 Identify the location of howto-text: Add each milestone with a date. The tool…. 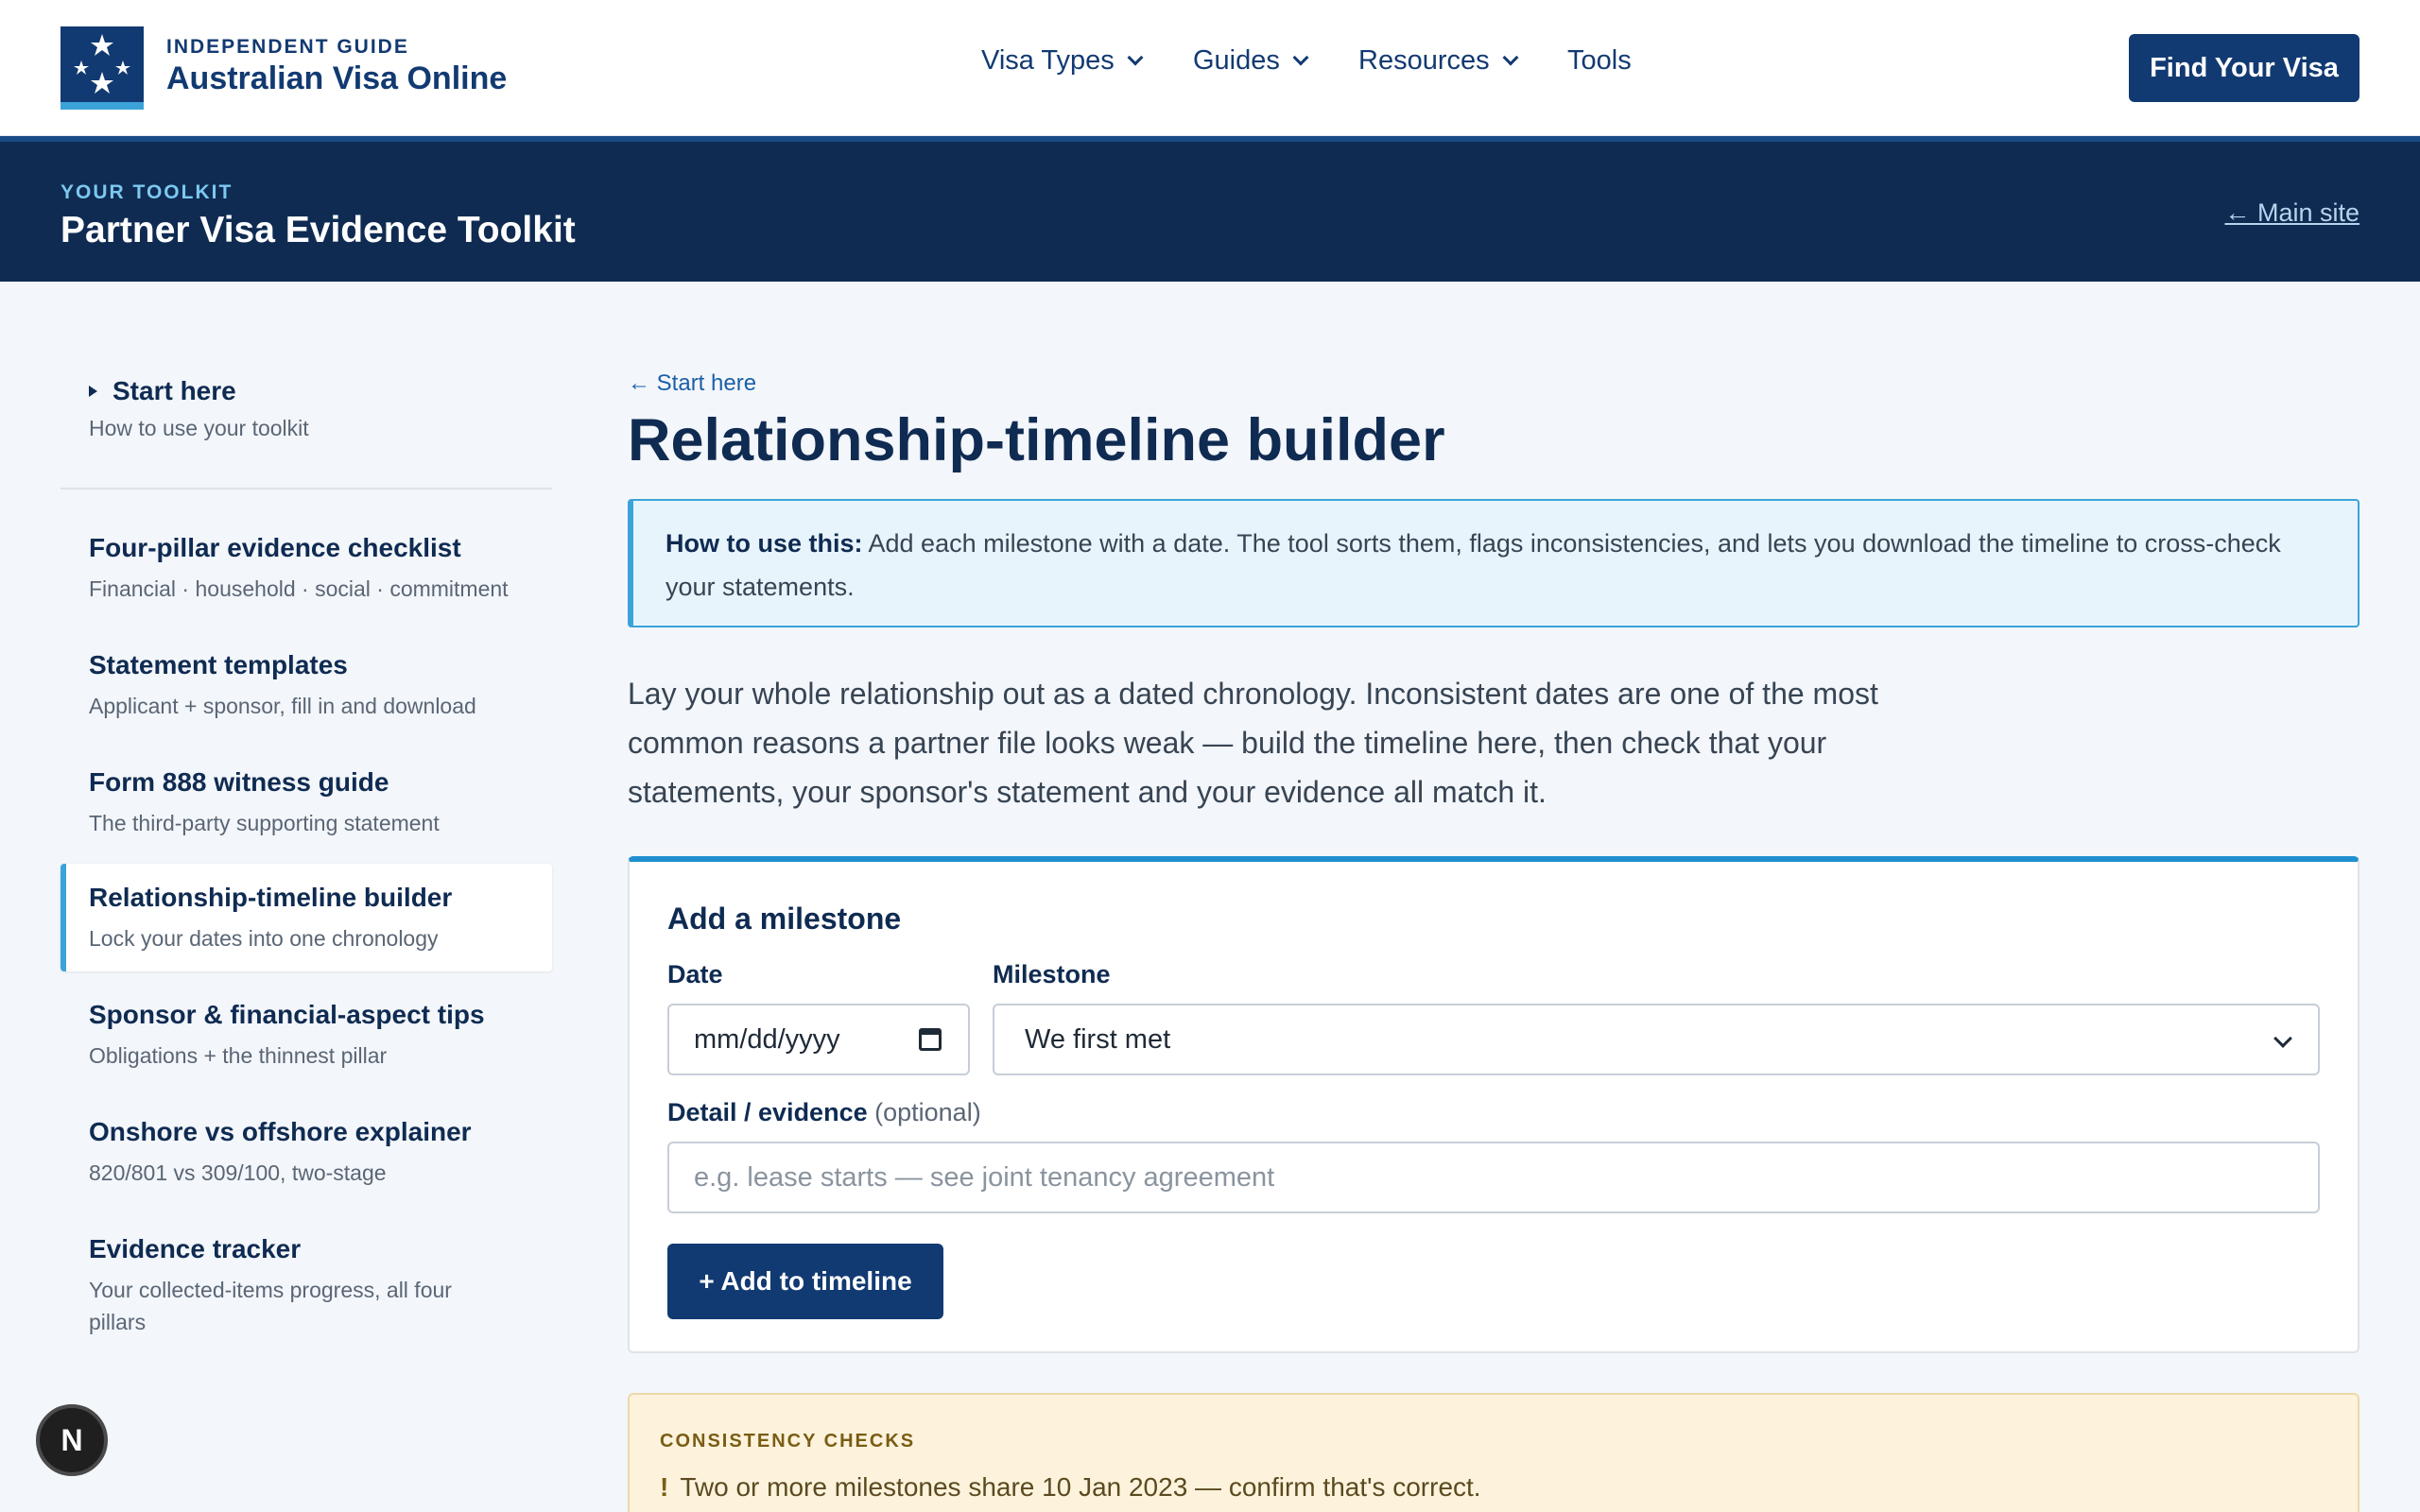
(1473, 565).